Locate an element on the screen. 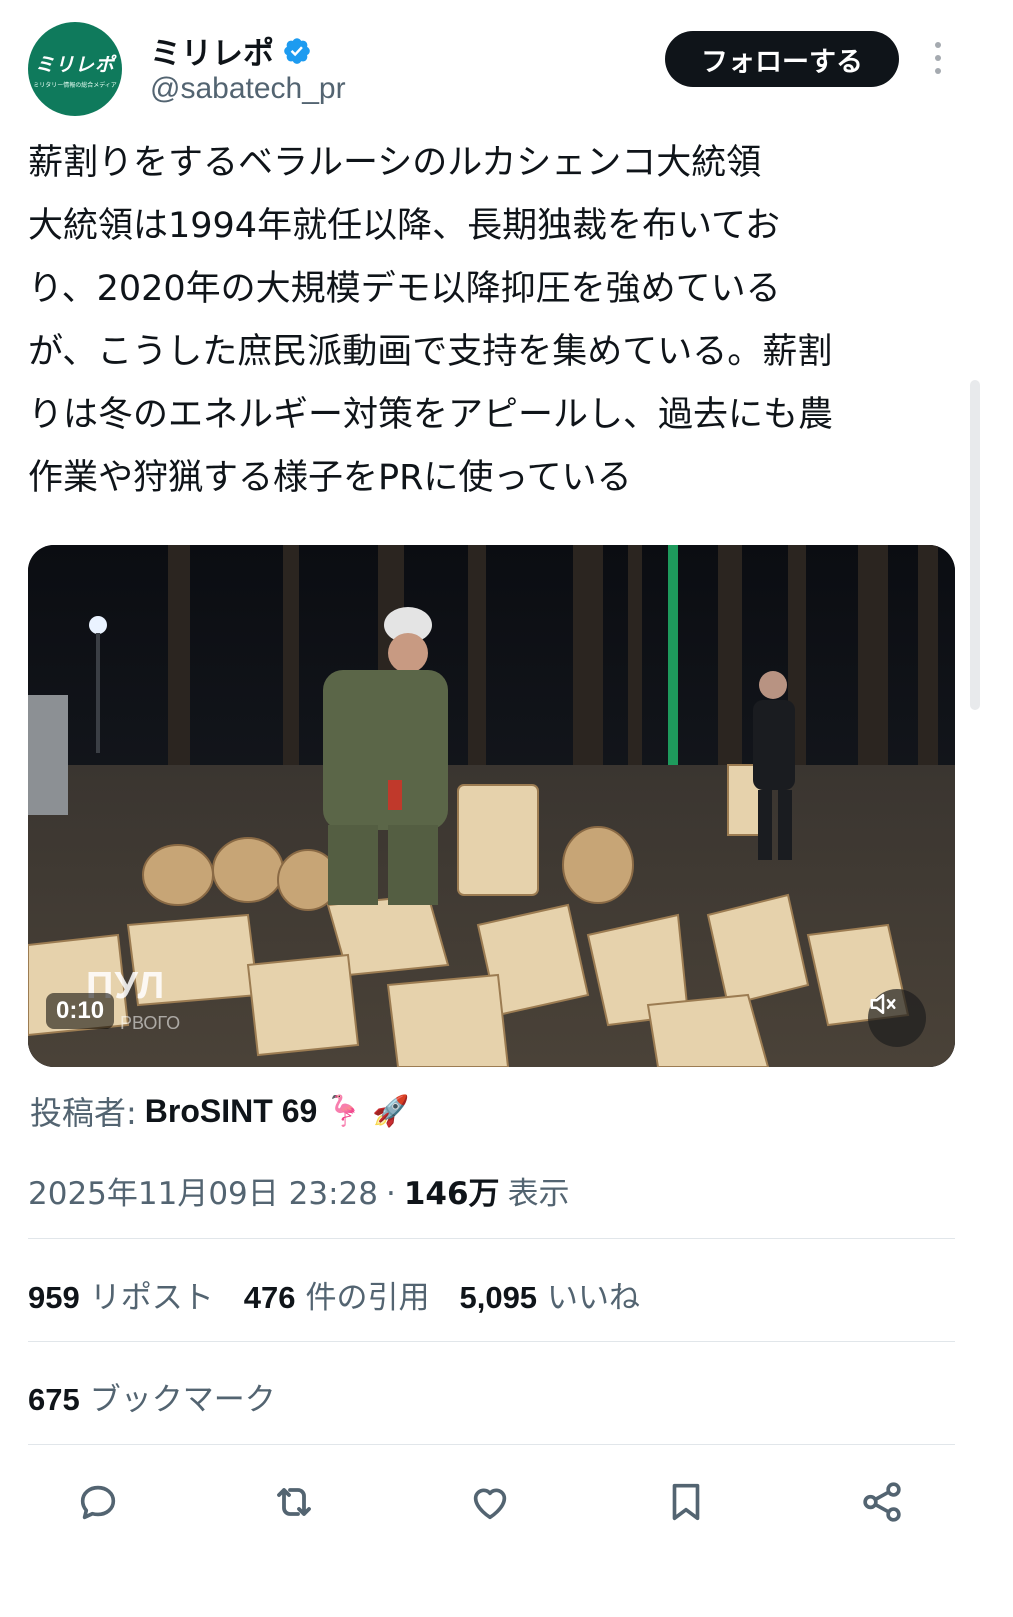 The width and height of the screenshot is (1013, 1617). account-handle: @sabatech_pr is located at coordinates (248, 89).